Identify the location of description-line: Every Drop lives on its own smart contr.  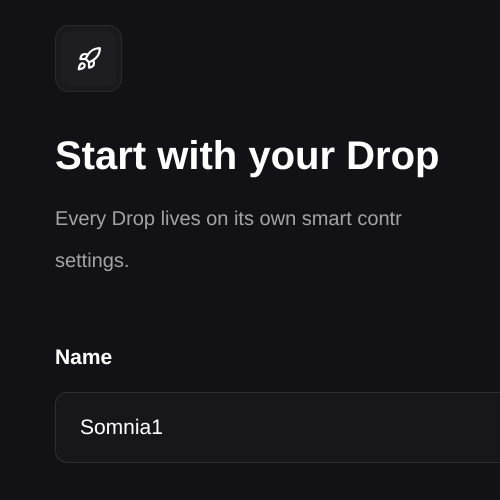
(228, 219).